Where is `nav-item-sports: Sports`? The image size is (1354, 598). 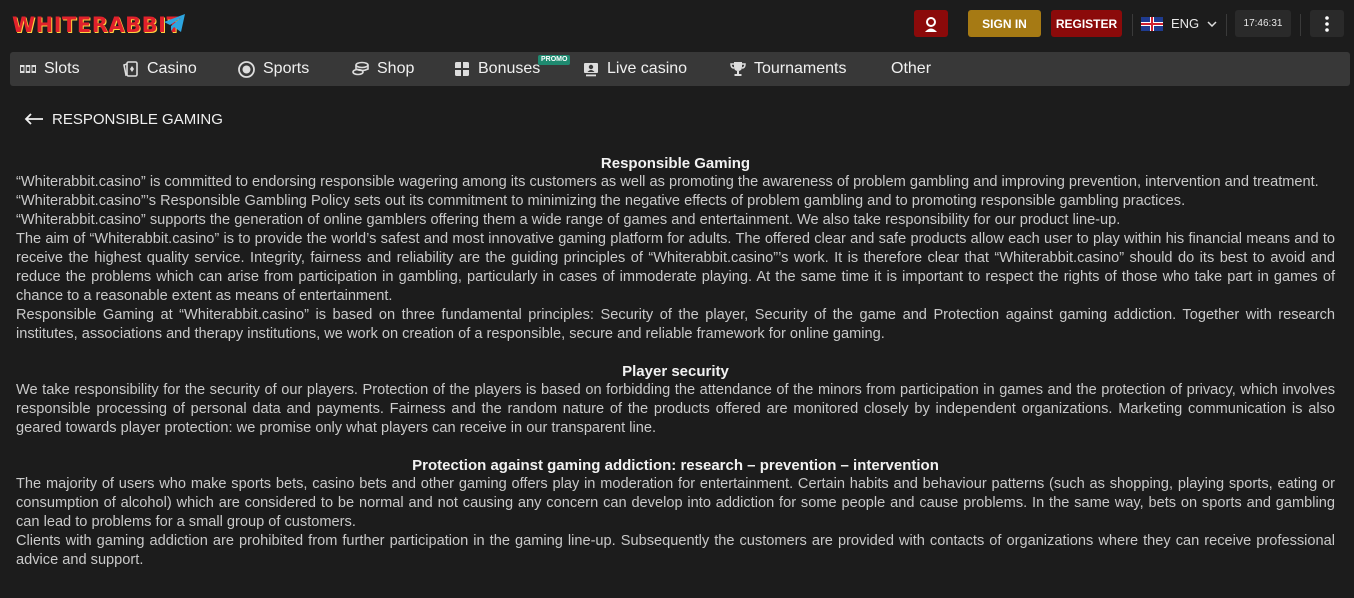
nav-item-sports: Sports is located at coordinates (273, 69).